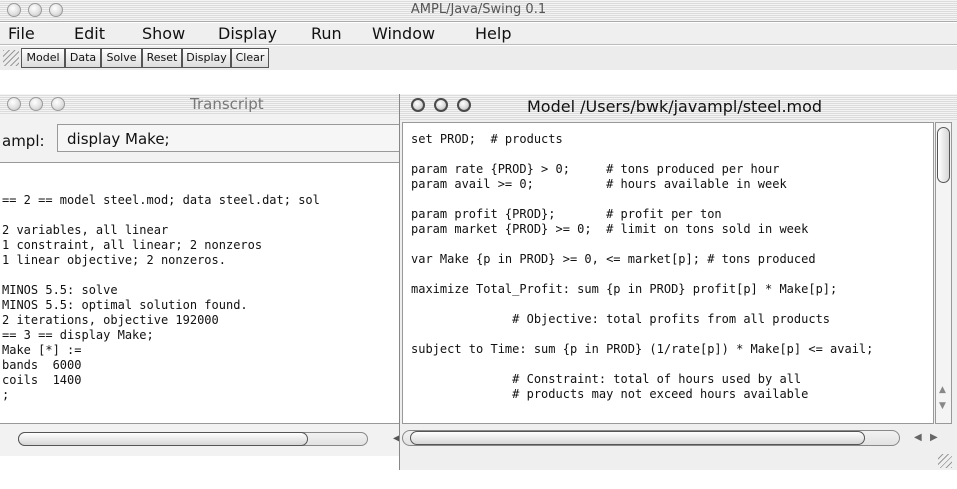 Image resolution: width=957 pixels, height=489 pixels. I want to click on model-title-bar: Model /Users/bwk/javampl/steel.mod, so click(678, 107).